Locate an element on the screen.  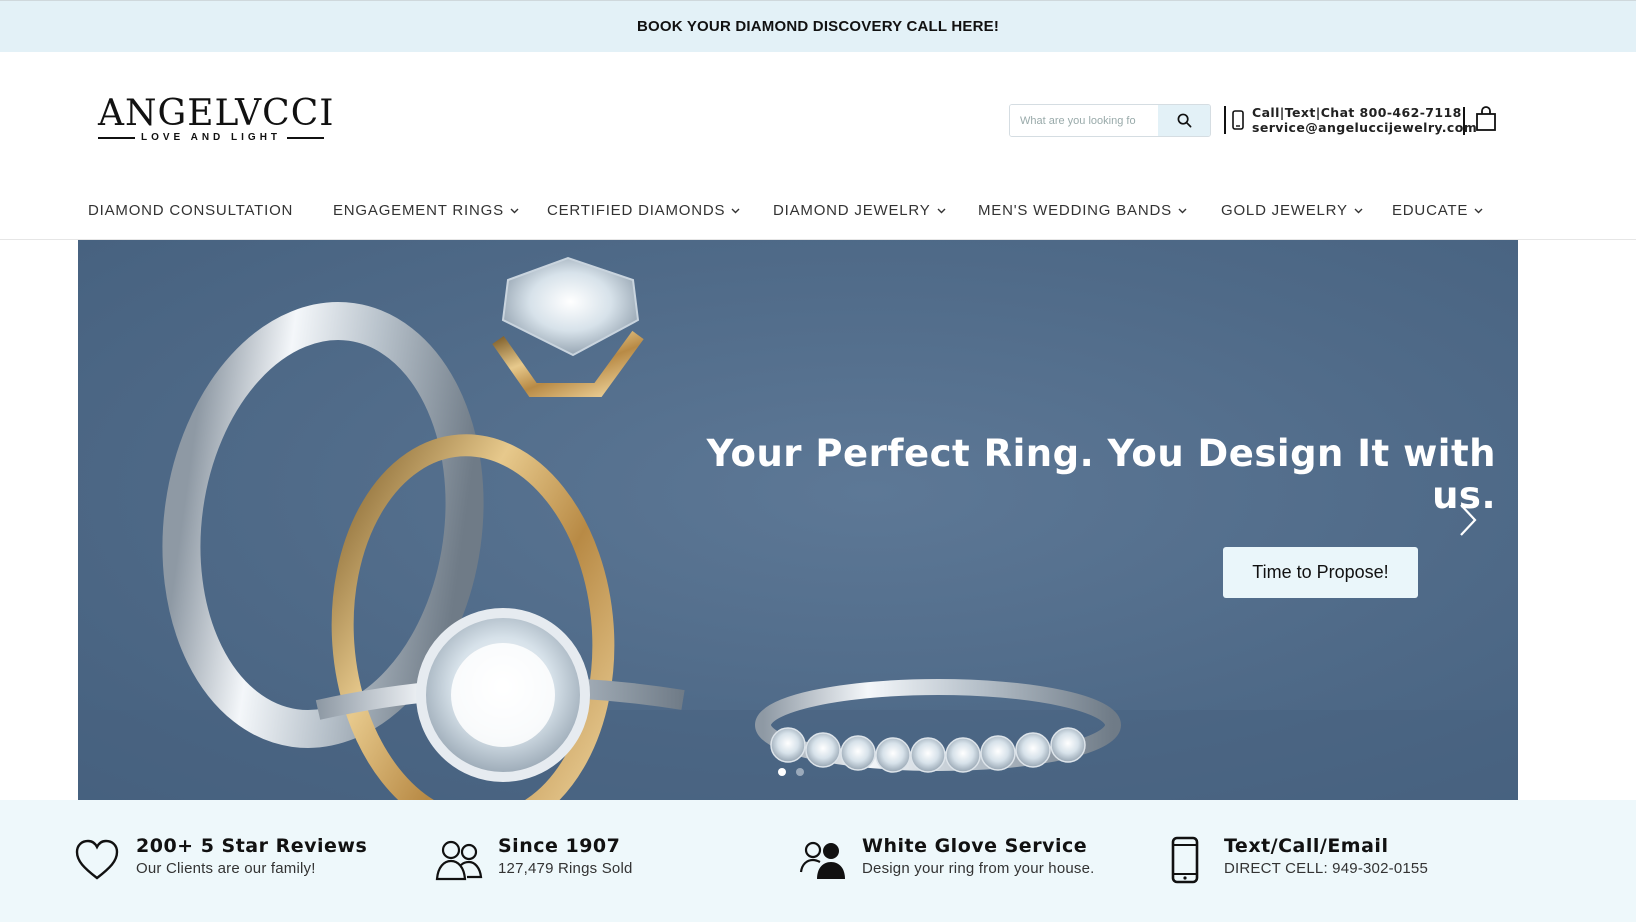
site-logo: ANGELVCCI LOVE AND LIGHT is located at coordinates (216, 119).